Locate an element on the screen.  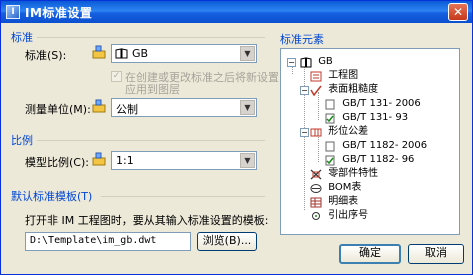
bom-icon is located at coordinates (316, 188).